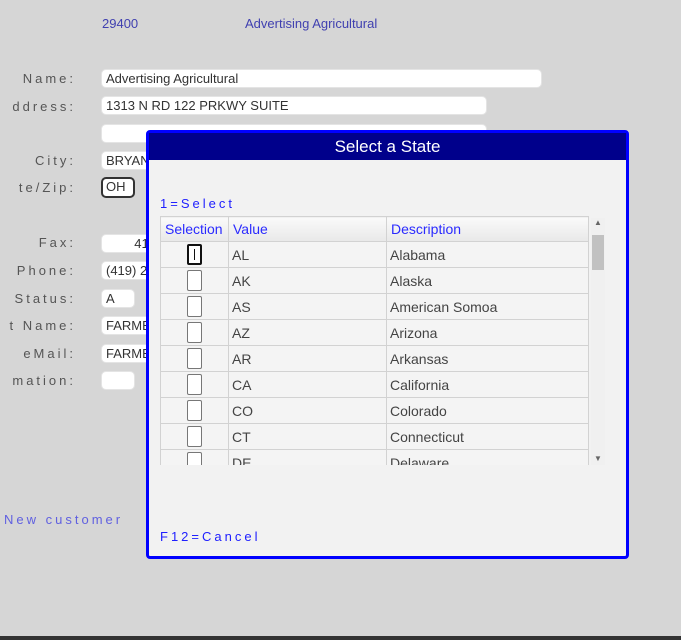 This screenshot has width=681, height=640. I want to click on column-header-description: Description, so click(487, 229).